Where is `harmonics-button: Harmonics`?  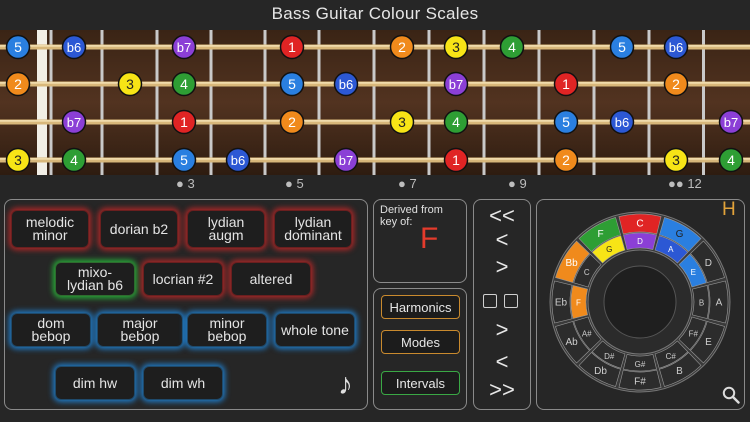
harmonics-button: Harmonics is located at coordinates (420, 307).